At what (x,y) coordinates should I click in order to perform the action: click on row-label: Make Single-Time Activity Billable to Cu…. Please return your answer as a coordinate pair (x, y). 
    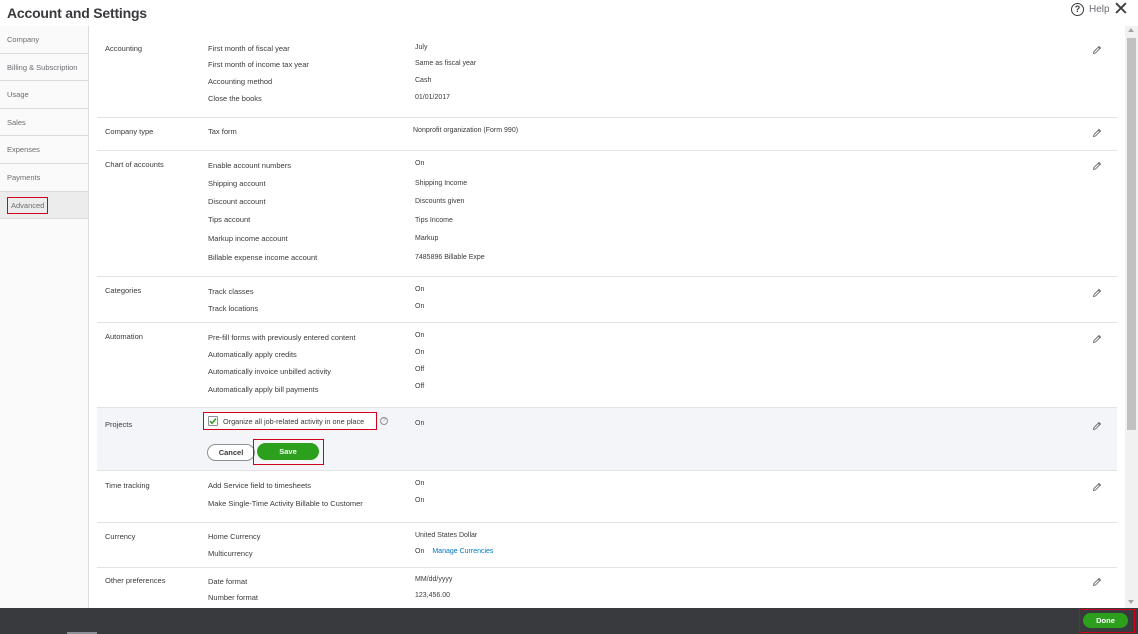
    Looking at the image, I should click on (285, 503).